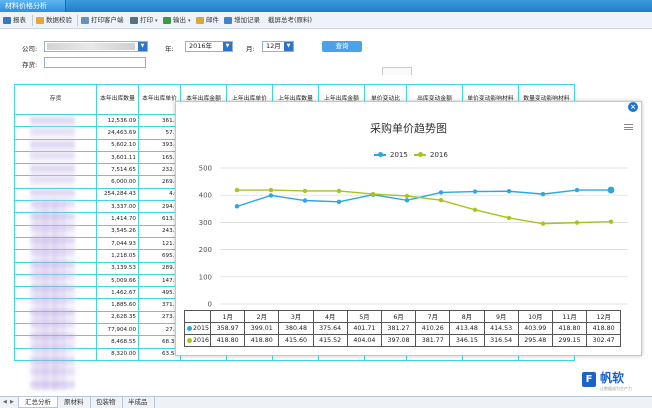 The width and height of the screenshot is (652, 408). What do you see at coordinates (179, 20) in the screenshot?
I see `export-label: 输出` at bounding box center [179, 20].